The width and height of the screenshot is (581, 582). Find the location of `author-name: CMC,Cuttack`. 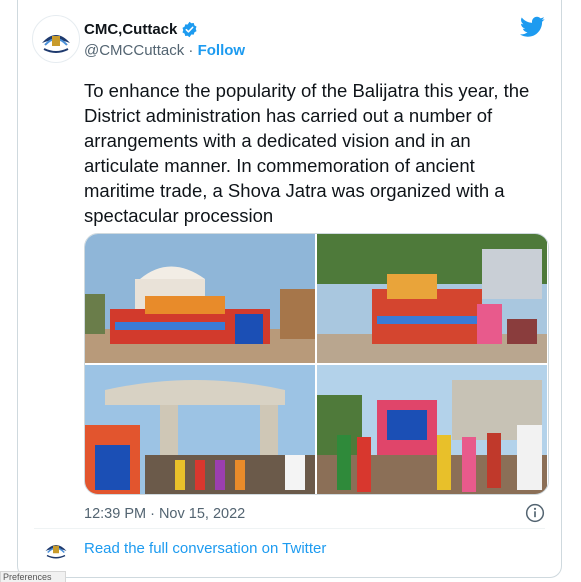

author-name: CMC,Cuttack is located at coordinates (130, 29).